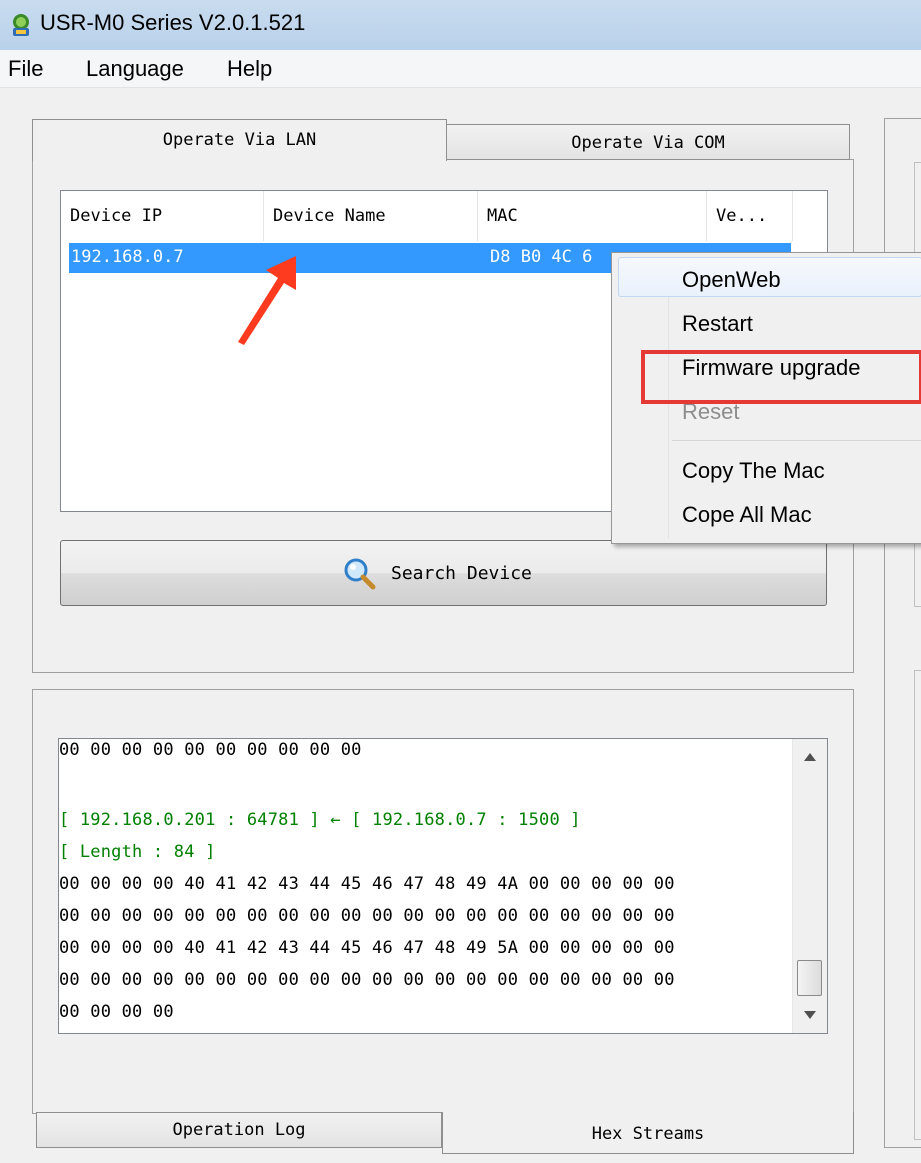 This screenshot has height=1163, width=921. I want to click on log-line: 00 00 00 00, so click(116, 1012).